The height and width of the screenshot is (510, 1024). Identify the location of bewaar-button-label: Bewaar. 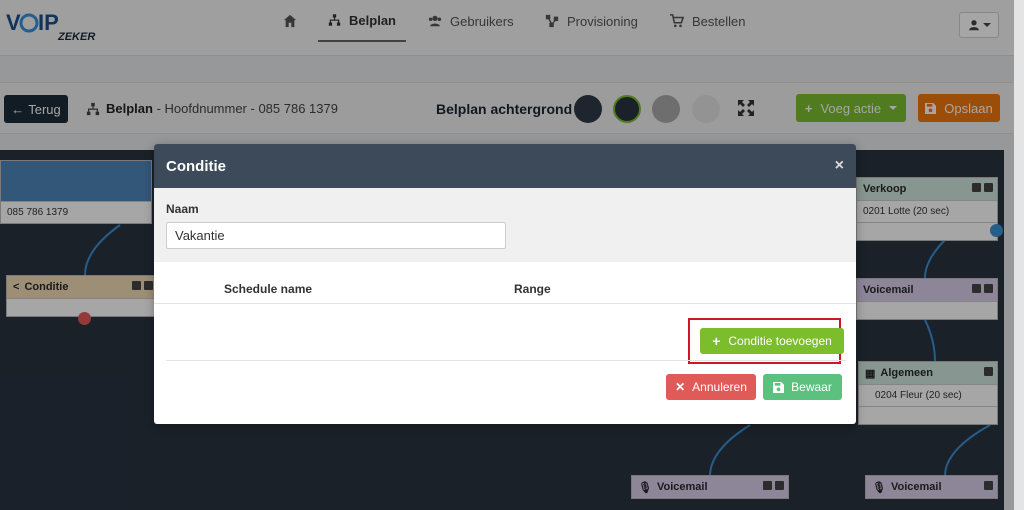
(811, 387).